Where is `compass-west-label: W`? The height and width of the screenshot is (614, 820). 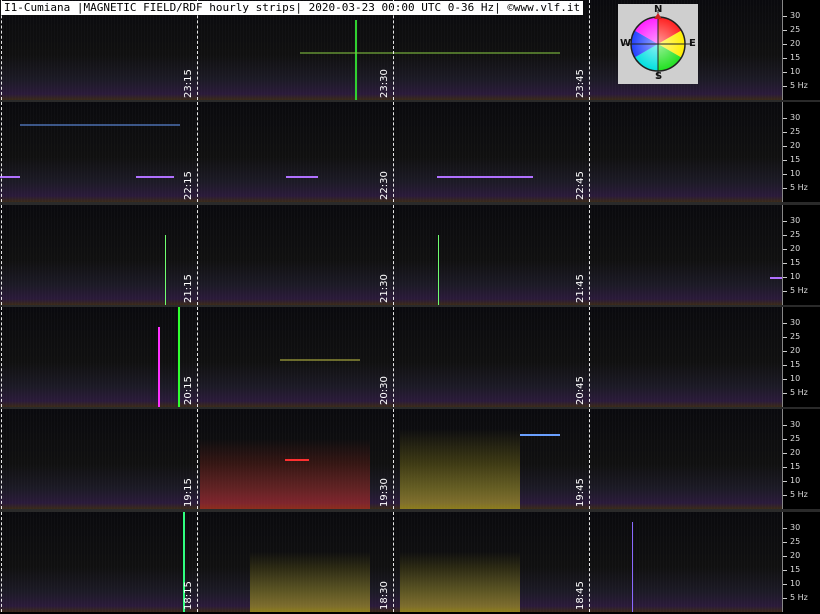
compass-west-label: W is located at coordinates (626, 43).